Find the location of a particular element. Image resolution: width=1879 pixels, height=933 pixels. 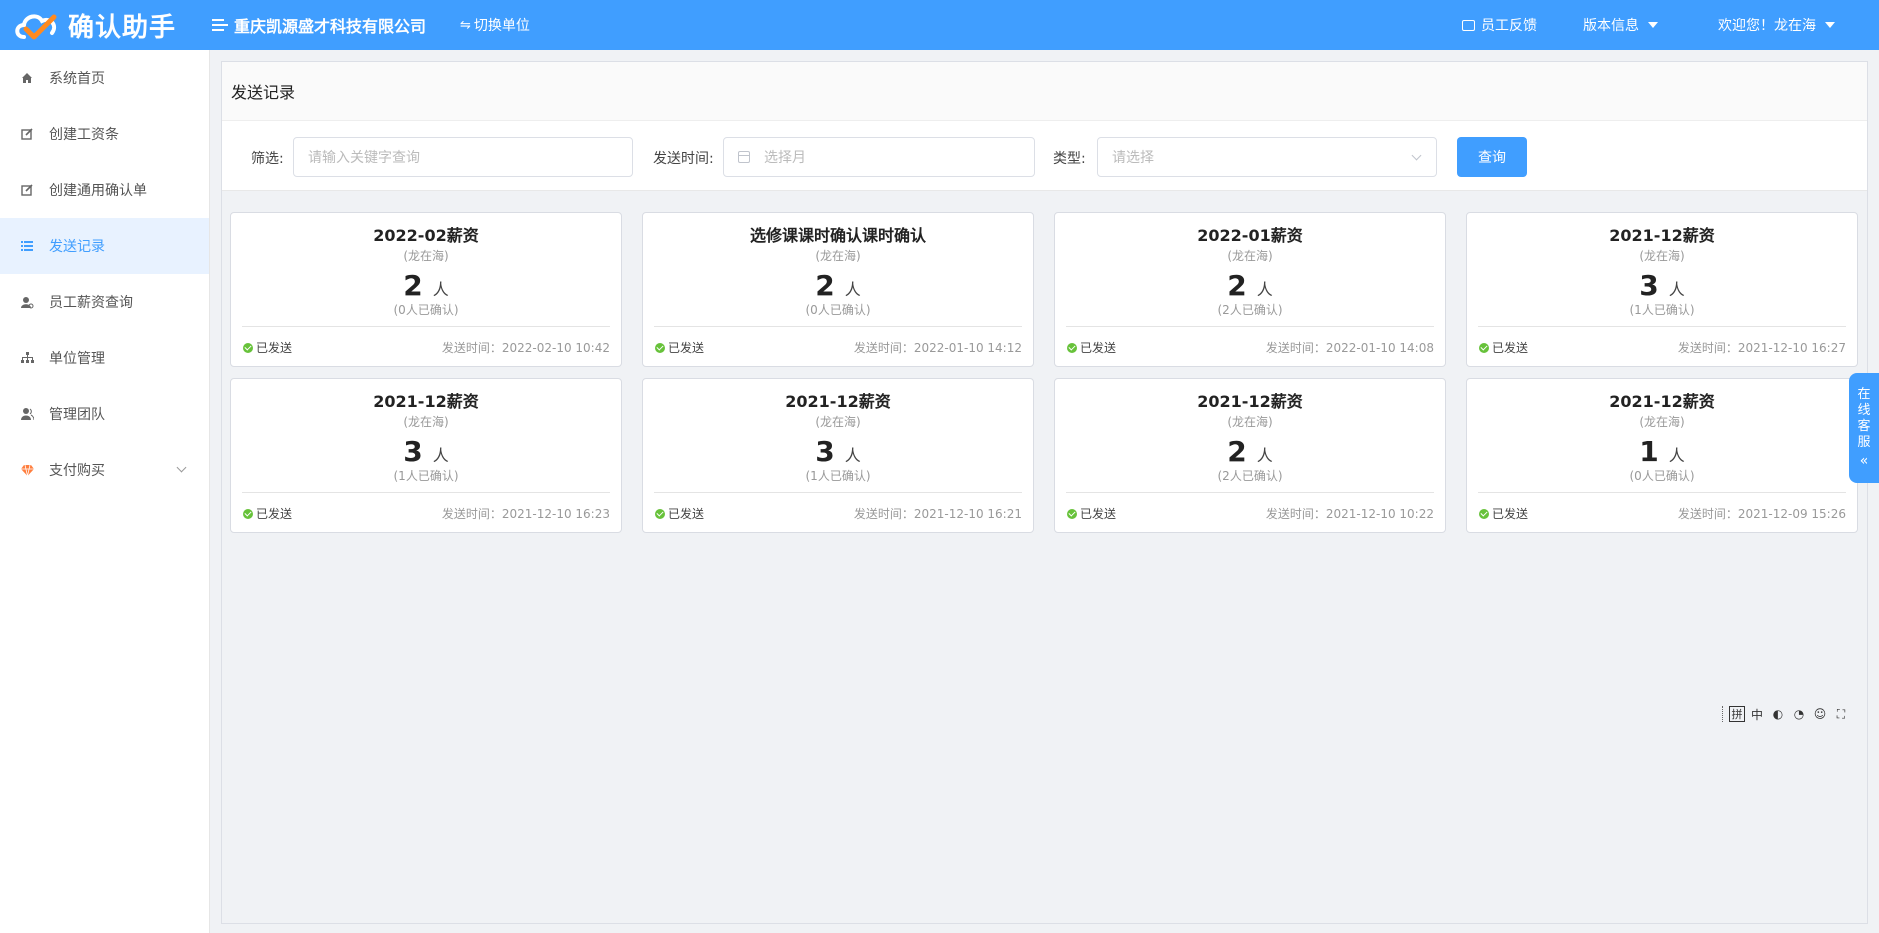

sidebar-item-label: 单位管理 is located at coordinates (77, 359).